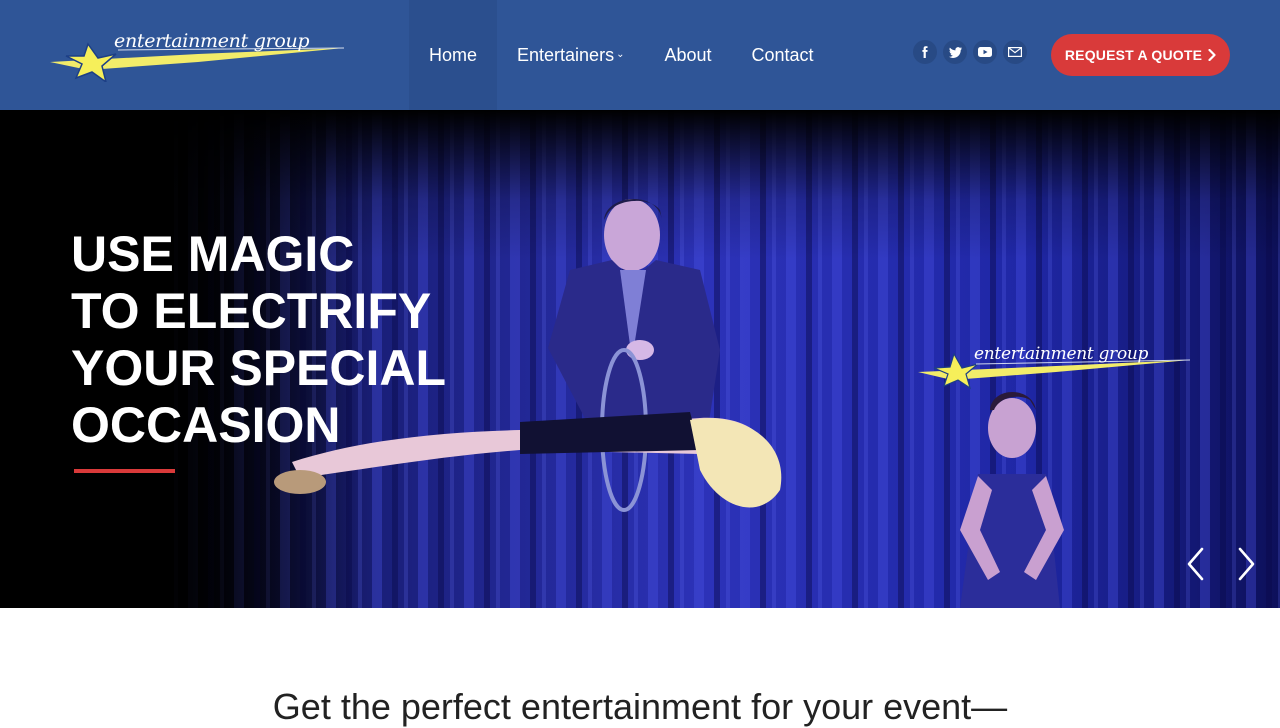  What do you see at coordinates (1015, 52) in the screenshot?
I see `mail-icon` at bounding box center [1015, 52].